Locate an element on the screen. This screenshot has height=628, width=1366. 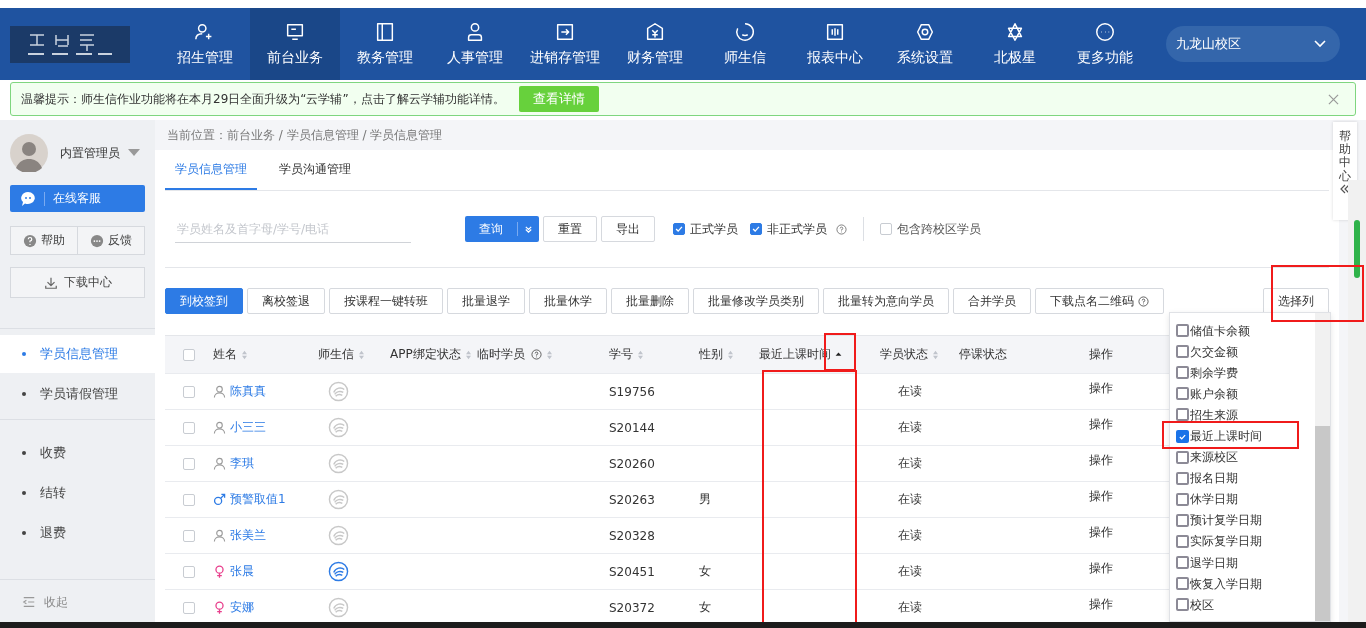
action-button: 合并学员 is located at coordinates (992, 301).